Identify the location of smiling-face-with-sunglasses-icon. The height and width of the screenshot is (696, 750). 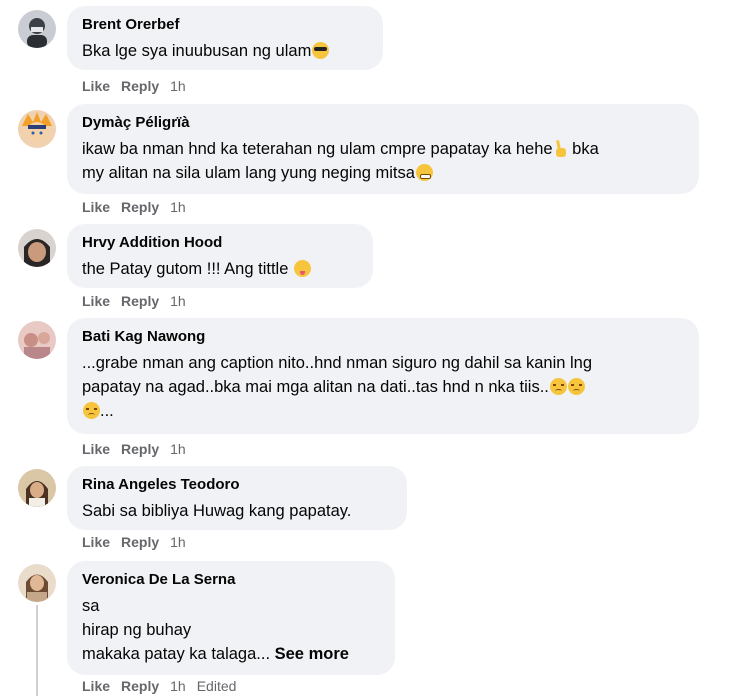
(321, 50).